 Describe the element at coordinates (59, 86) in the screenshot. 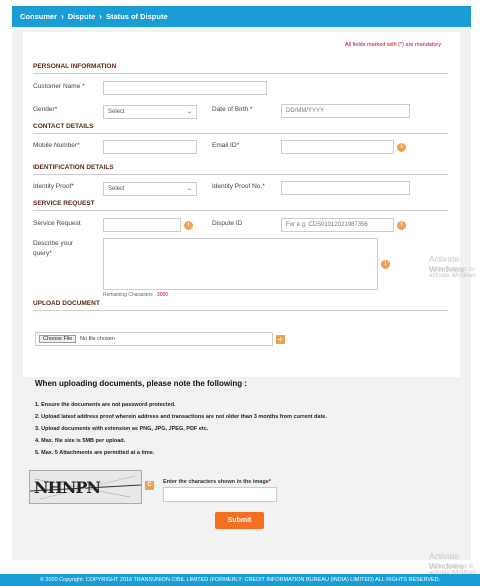

I see `customer-name-label: Customer Name *` at that location.